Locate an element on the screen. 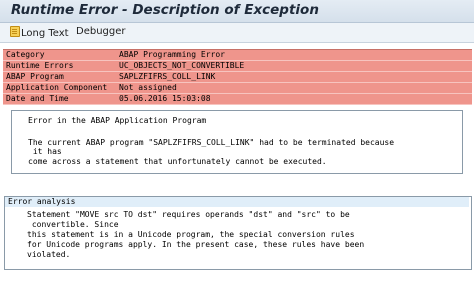 The image size is (474, 287). info-row: Runtime Errors UC_OBJECTS_NOT_CONVERTIBLE is located at coordinates (237, 66).